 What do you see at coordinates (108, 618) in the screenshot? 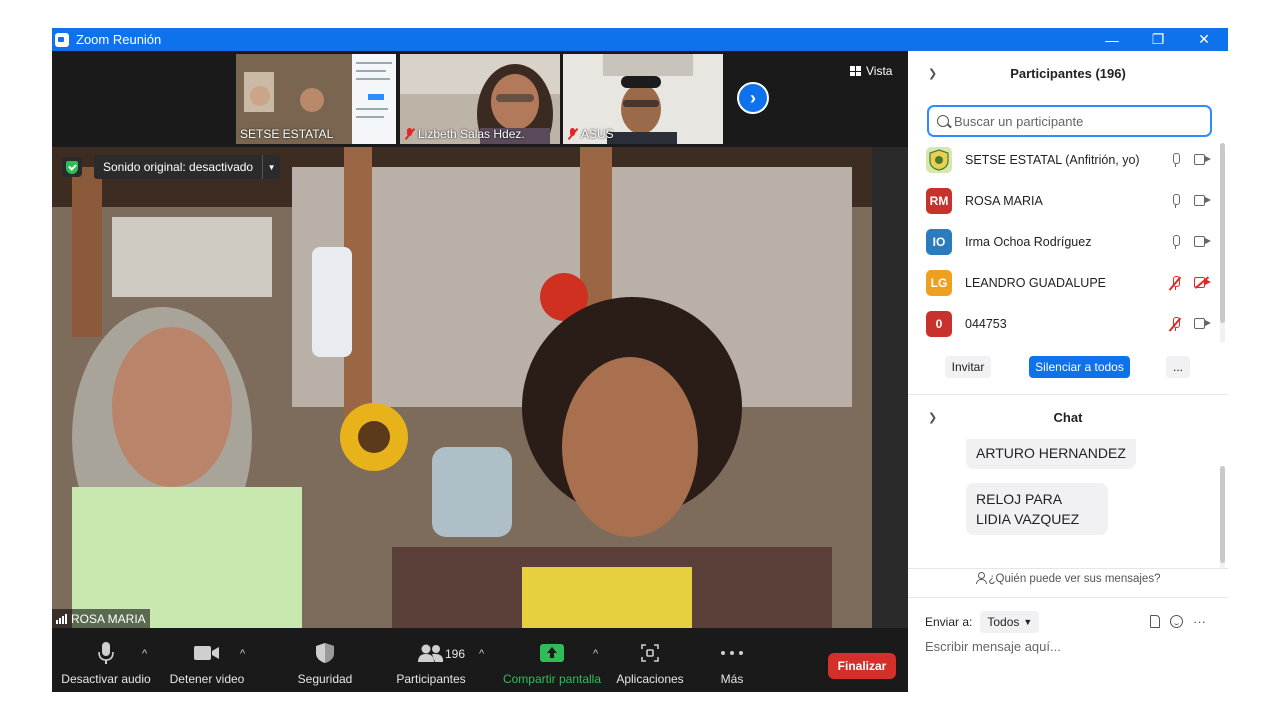
I see `speaker-name: ROSA MARIA` at bounding box center [108, 618].